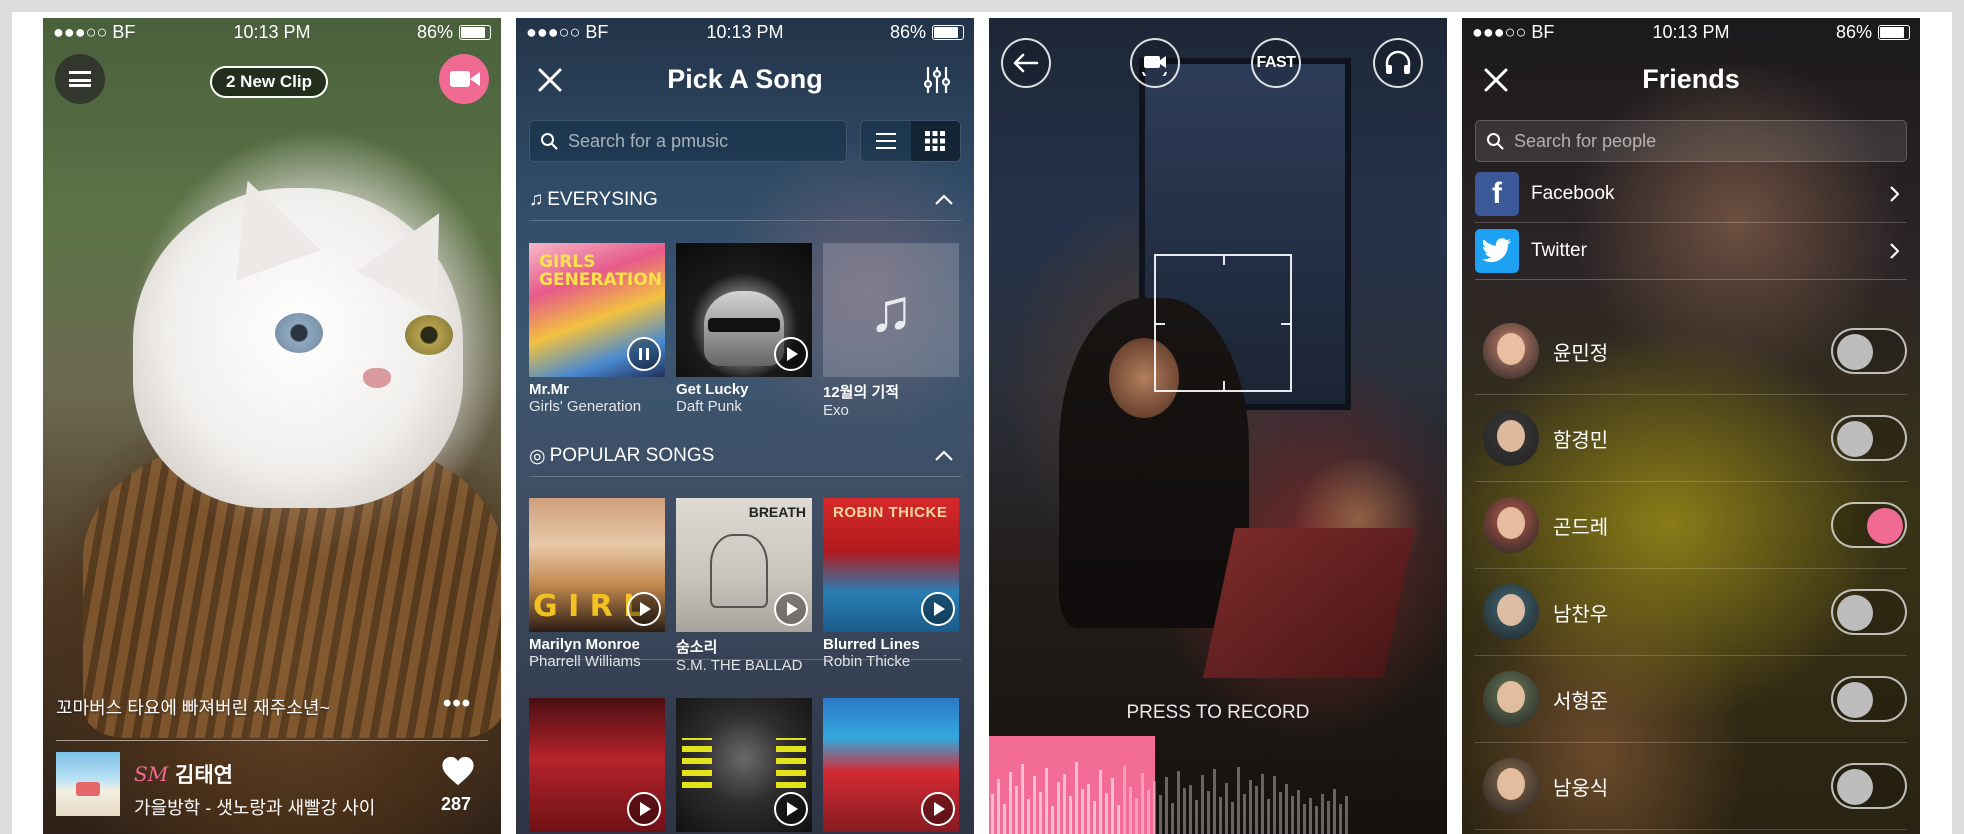 The width and height of the screenshot is (1964, 834). I want to click on list-icon, so click(885, 141).